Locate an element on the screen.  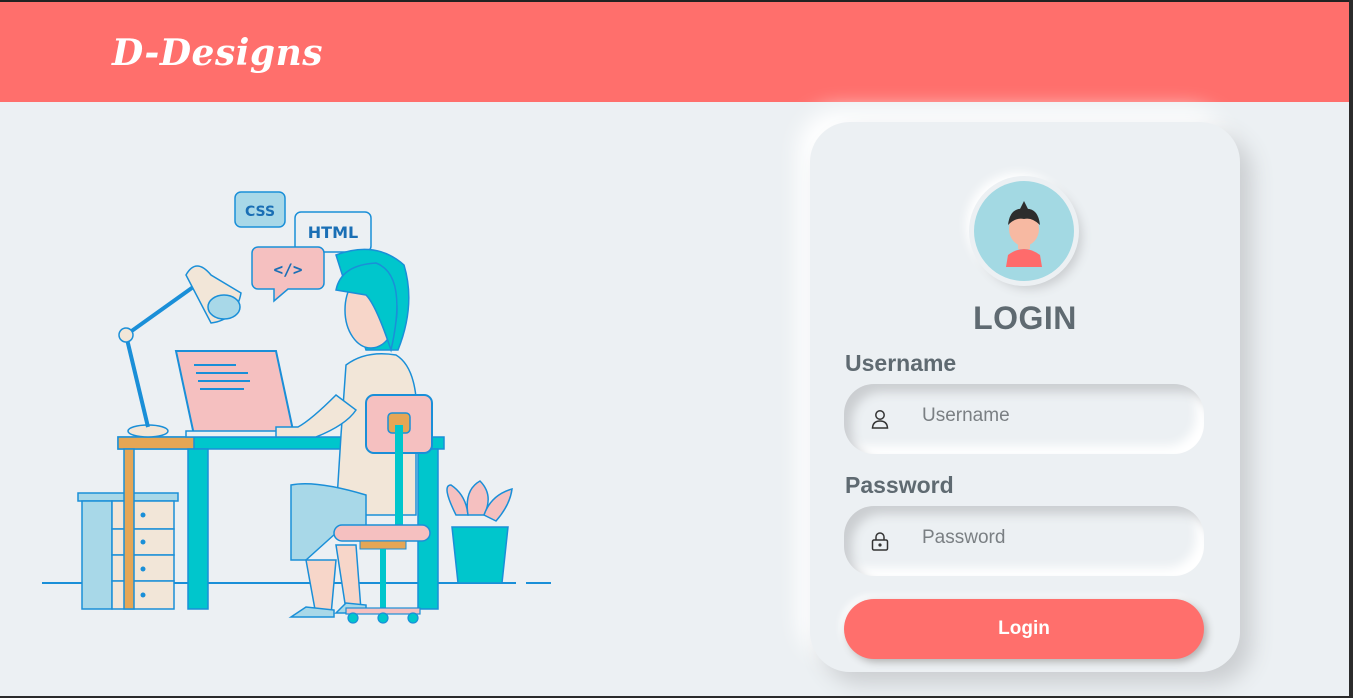
window-right-edge is located at coordinates (1351, 349).